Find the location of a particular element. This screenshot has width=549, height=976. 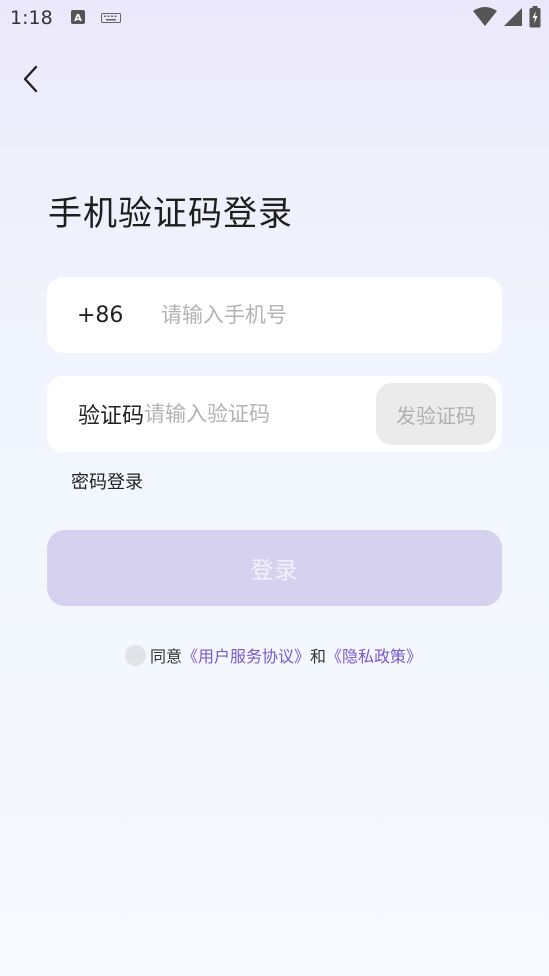

cell-signal-icon is located at coordinates (513, 19).